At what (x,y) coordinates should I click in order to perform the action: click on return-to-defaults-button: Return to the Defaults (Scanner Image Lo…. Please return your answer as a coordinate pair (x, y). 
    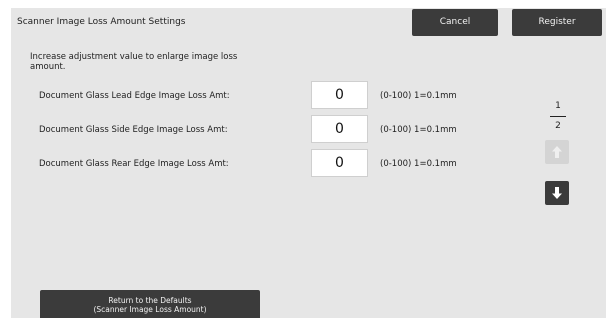
    Looking at the image, I should click on (150, 304).